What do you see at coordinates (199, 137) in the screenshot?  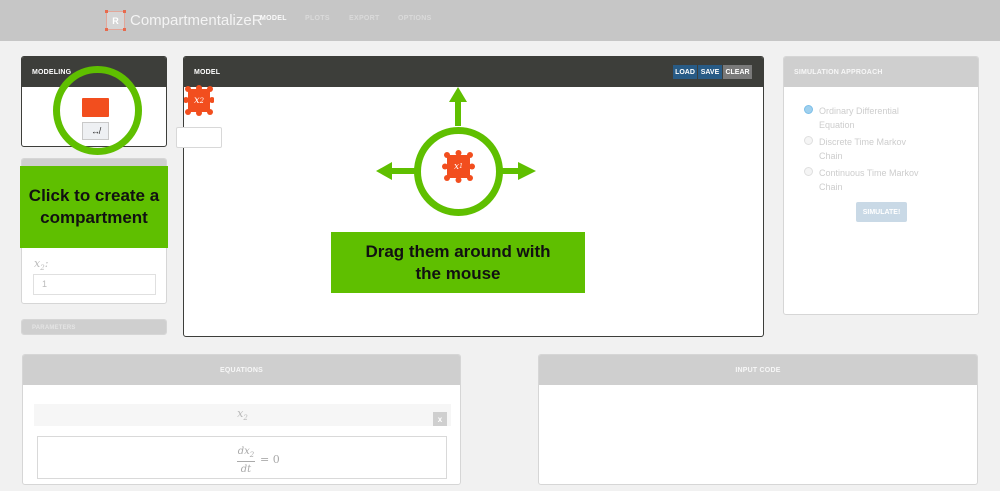 I see `compartment-name-input` at bounding box center [199, 137].